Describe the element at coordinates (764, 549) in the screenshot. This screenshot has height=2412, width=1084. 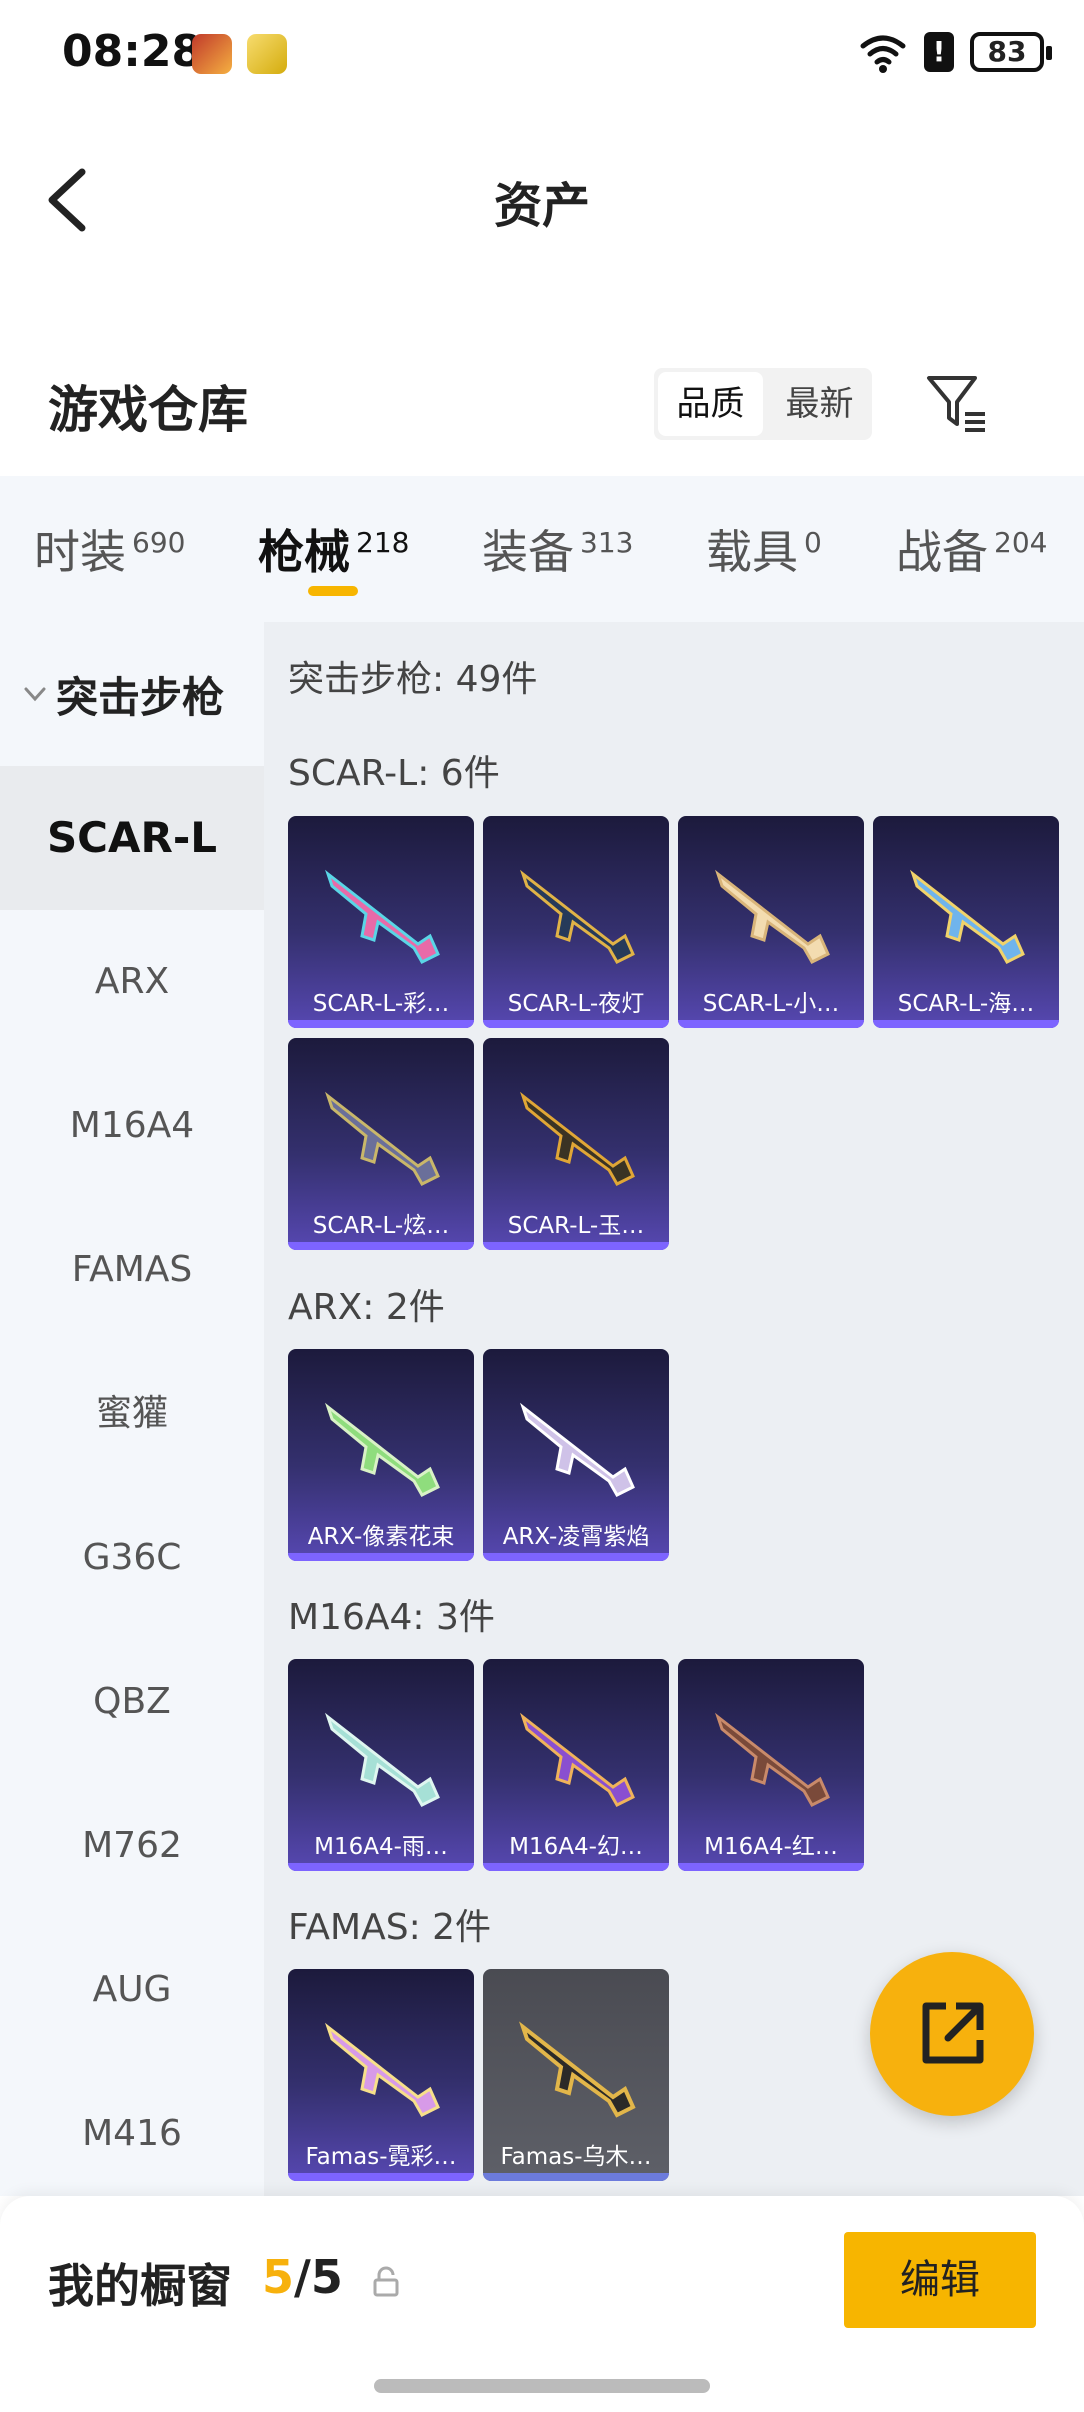
I see `tab-vehicles: 载具 0` at that location.